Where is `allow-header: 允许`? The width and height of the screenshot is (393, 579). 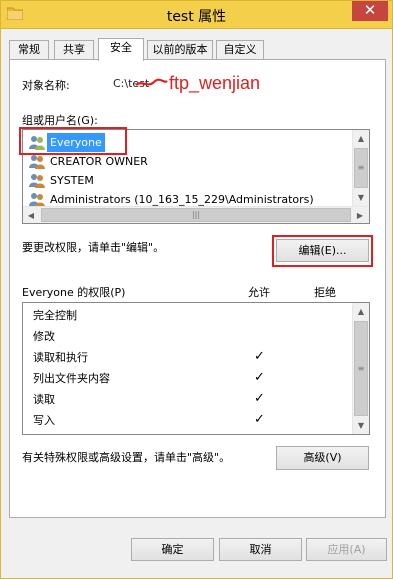 allow-header: 允许 is located at coordinates (259, 292).